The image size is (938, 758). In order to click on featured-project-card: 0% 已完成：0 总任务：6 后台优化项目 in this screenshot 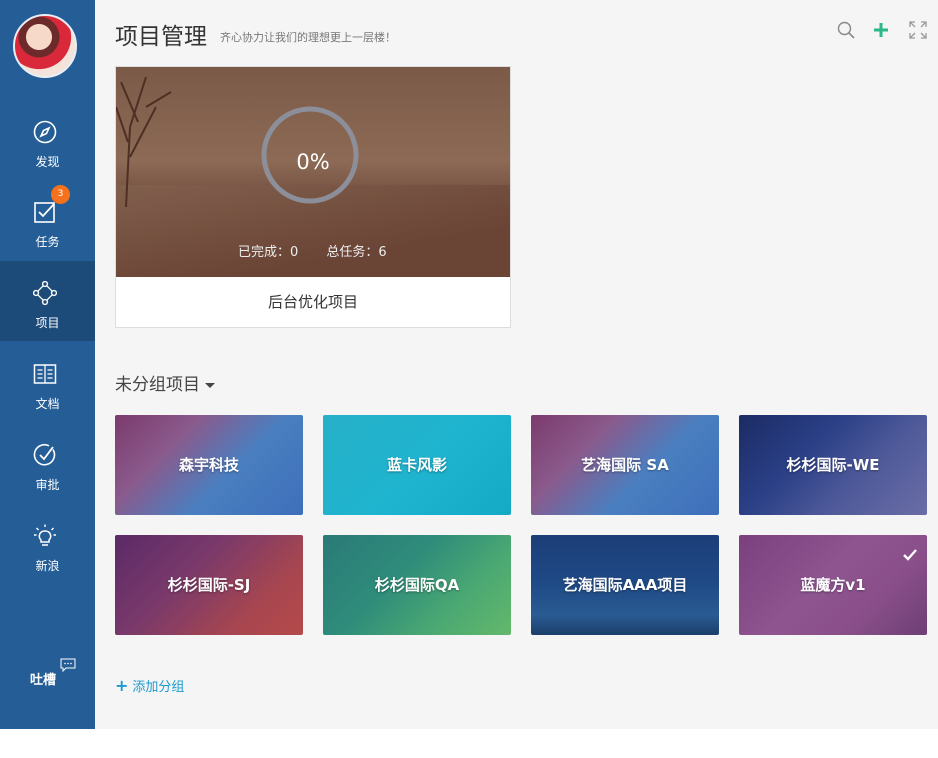, I will do `click(313, 197)`.